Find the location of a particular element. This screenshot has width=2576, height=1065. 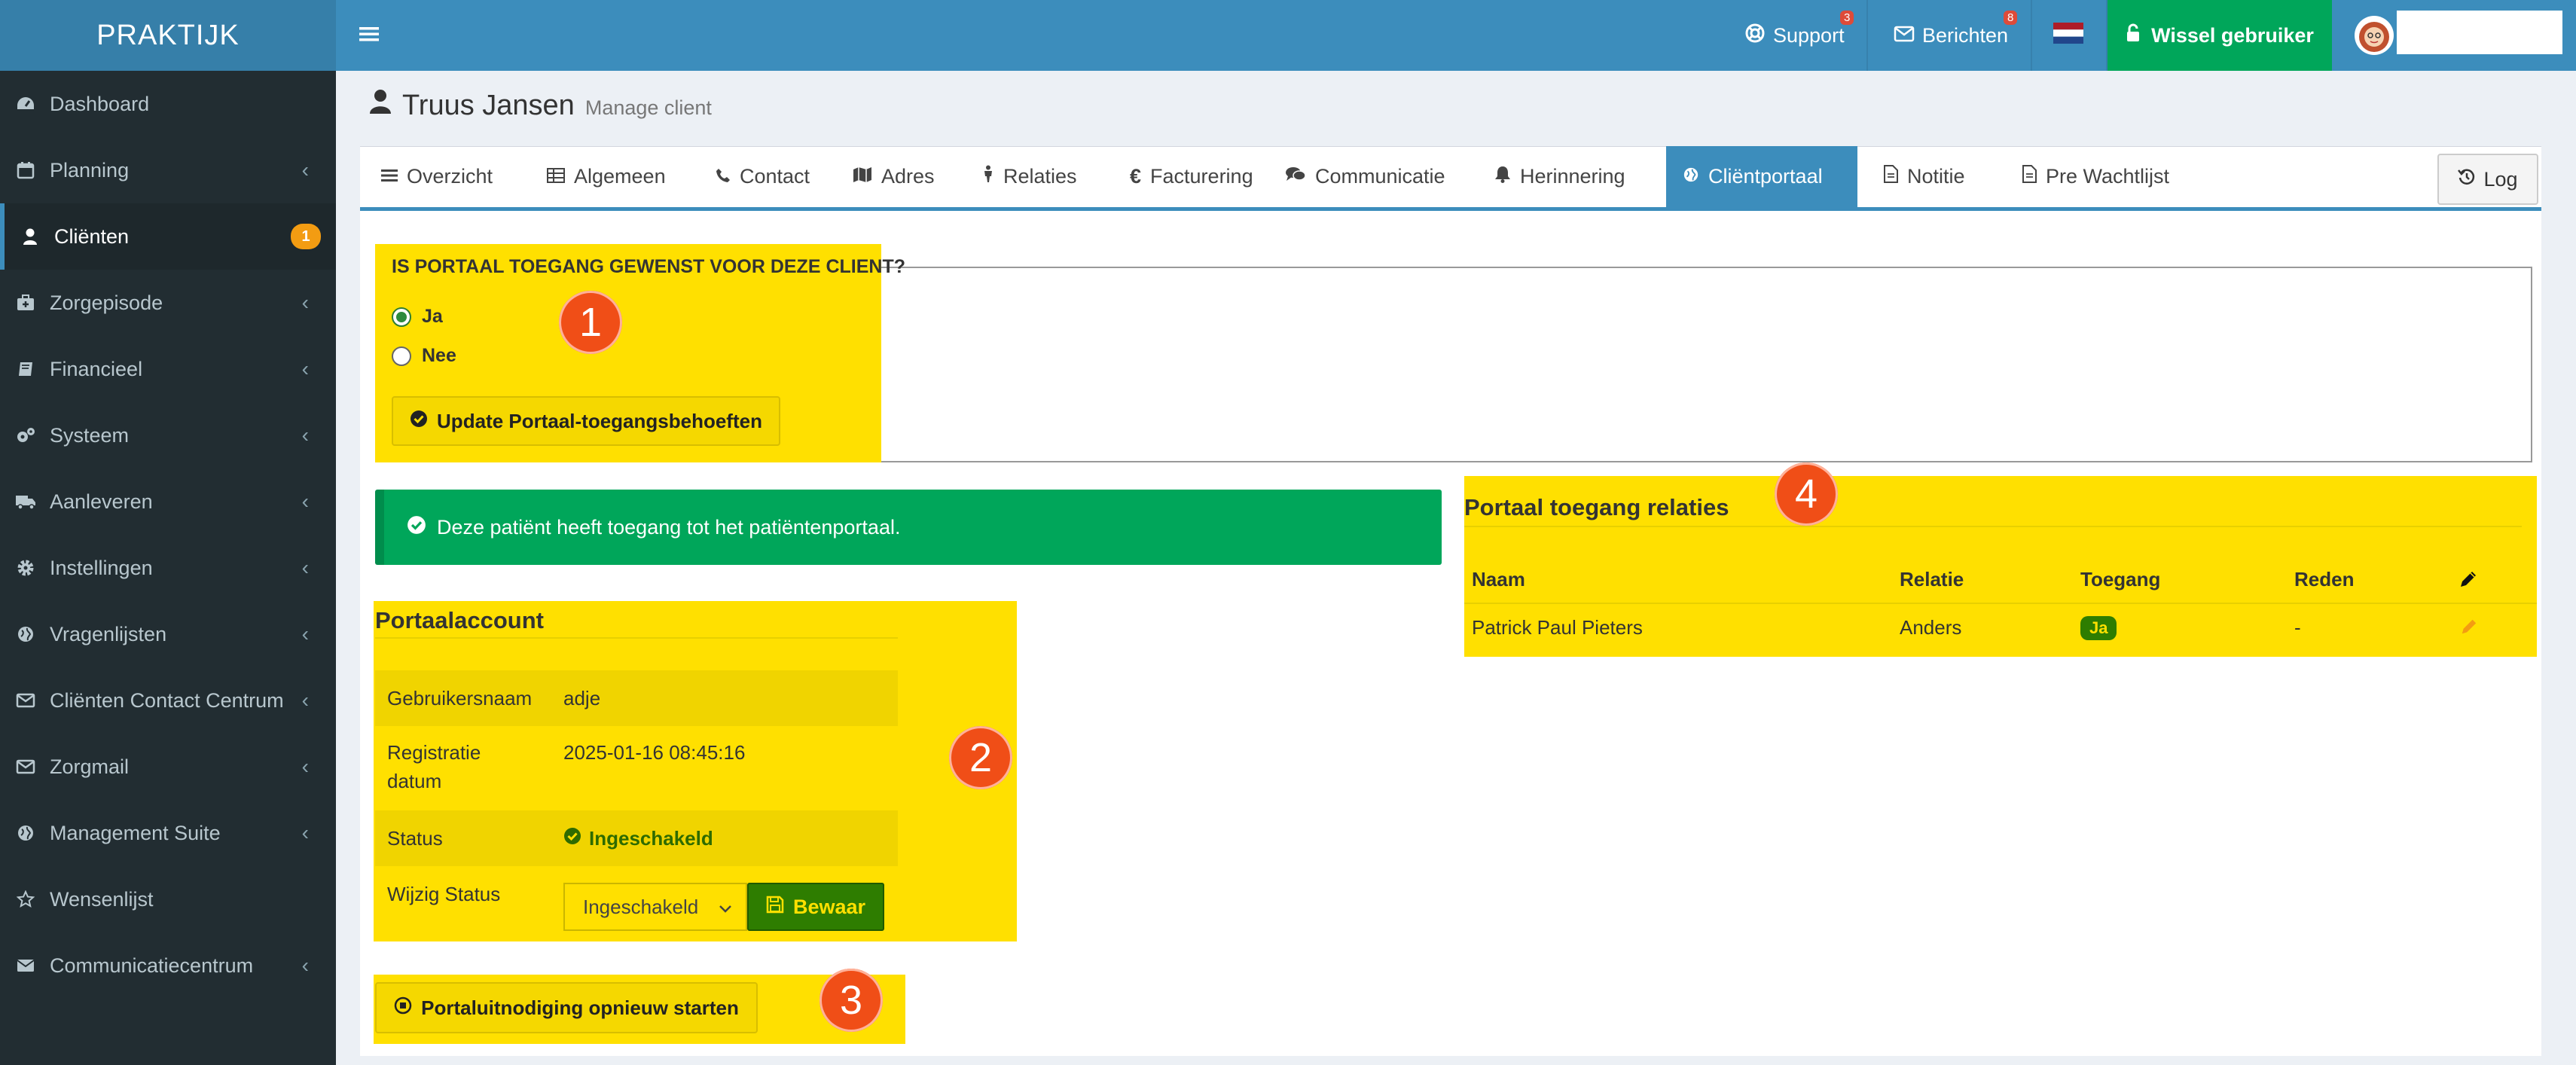

button-label: Portaluitnodiging opnieuw starten is located at coordinates (580, 1007).